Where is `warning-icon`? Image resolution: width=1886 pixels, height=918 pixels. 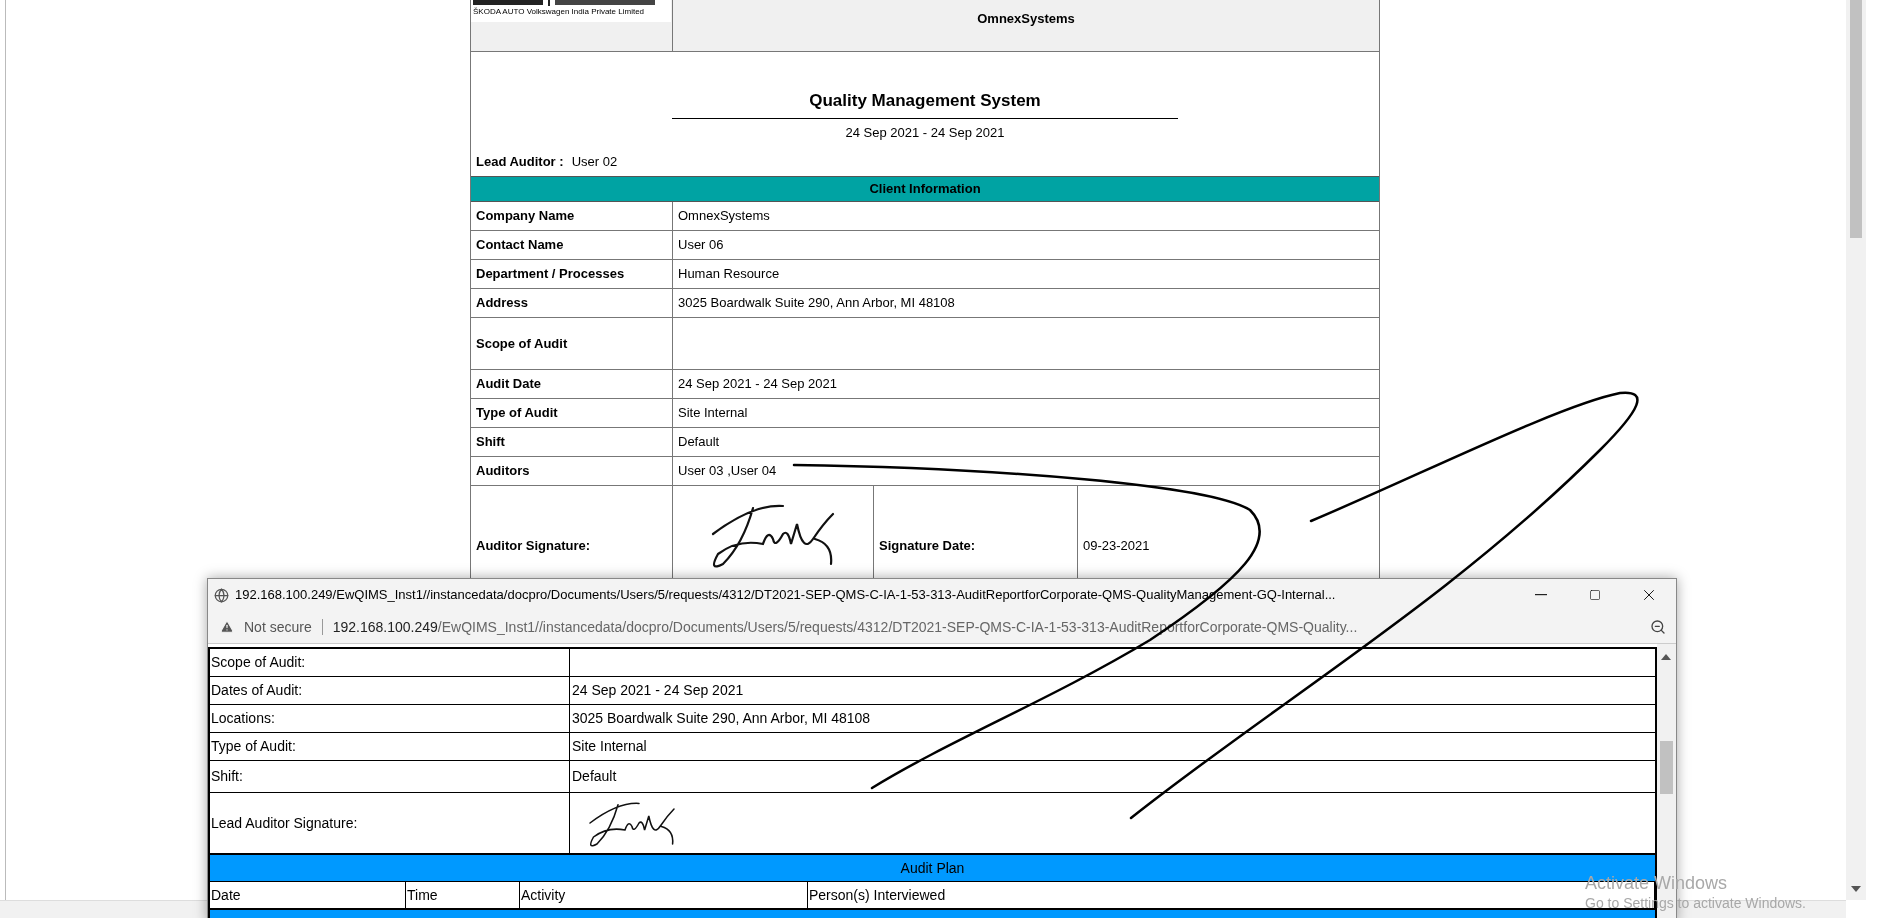 warning-icon is located at coordinates (227, 627).